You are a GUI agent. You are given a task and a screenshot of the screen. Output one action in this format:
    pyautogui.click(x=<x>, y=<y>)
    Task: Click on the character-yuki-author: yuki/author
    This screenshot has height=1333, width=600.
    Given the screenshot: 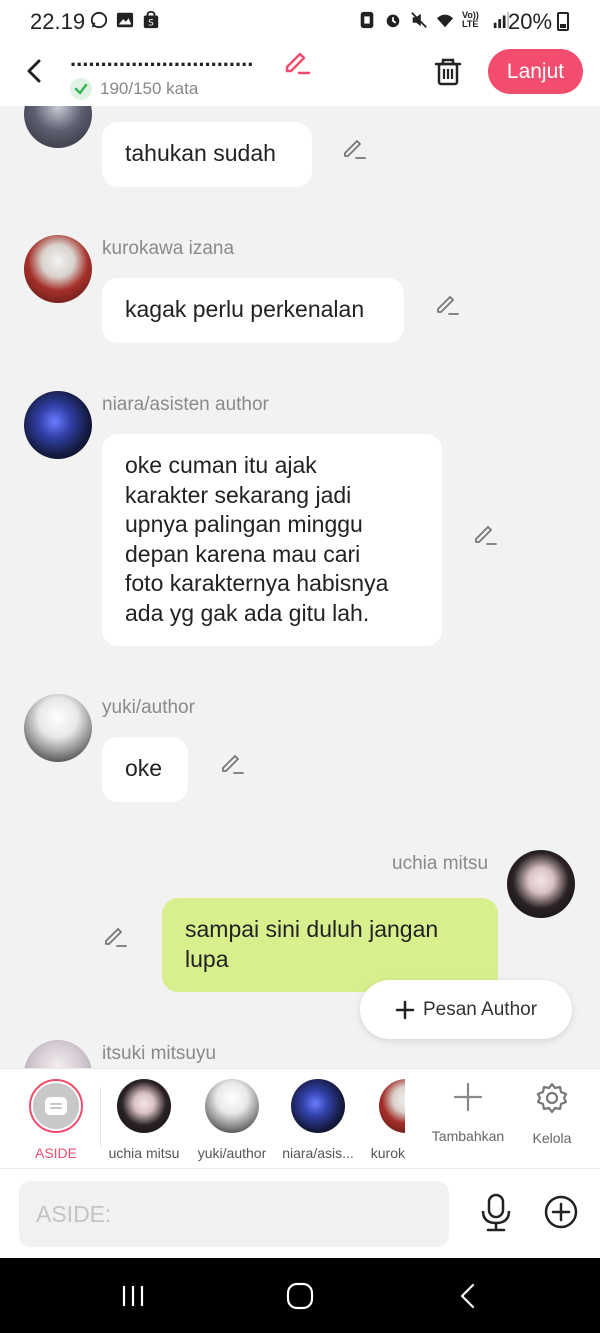 What is the action you would take?
    pyautogui.click(x=232, y=1120)
    